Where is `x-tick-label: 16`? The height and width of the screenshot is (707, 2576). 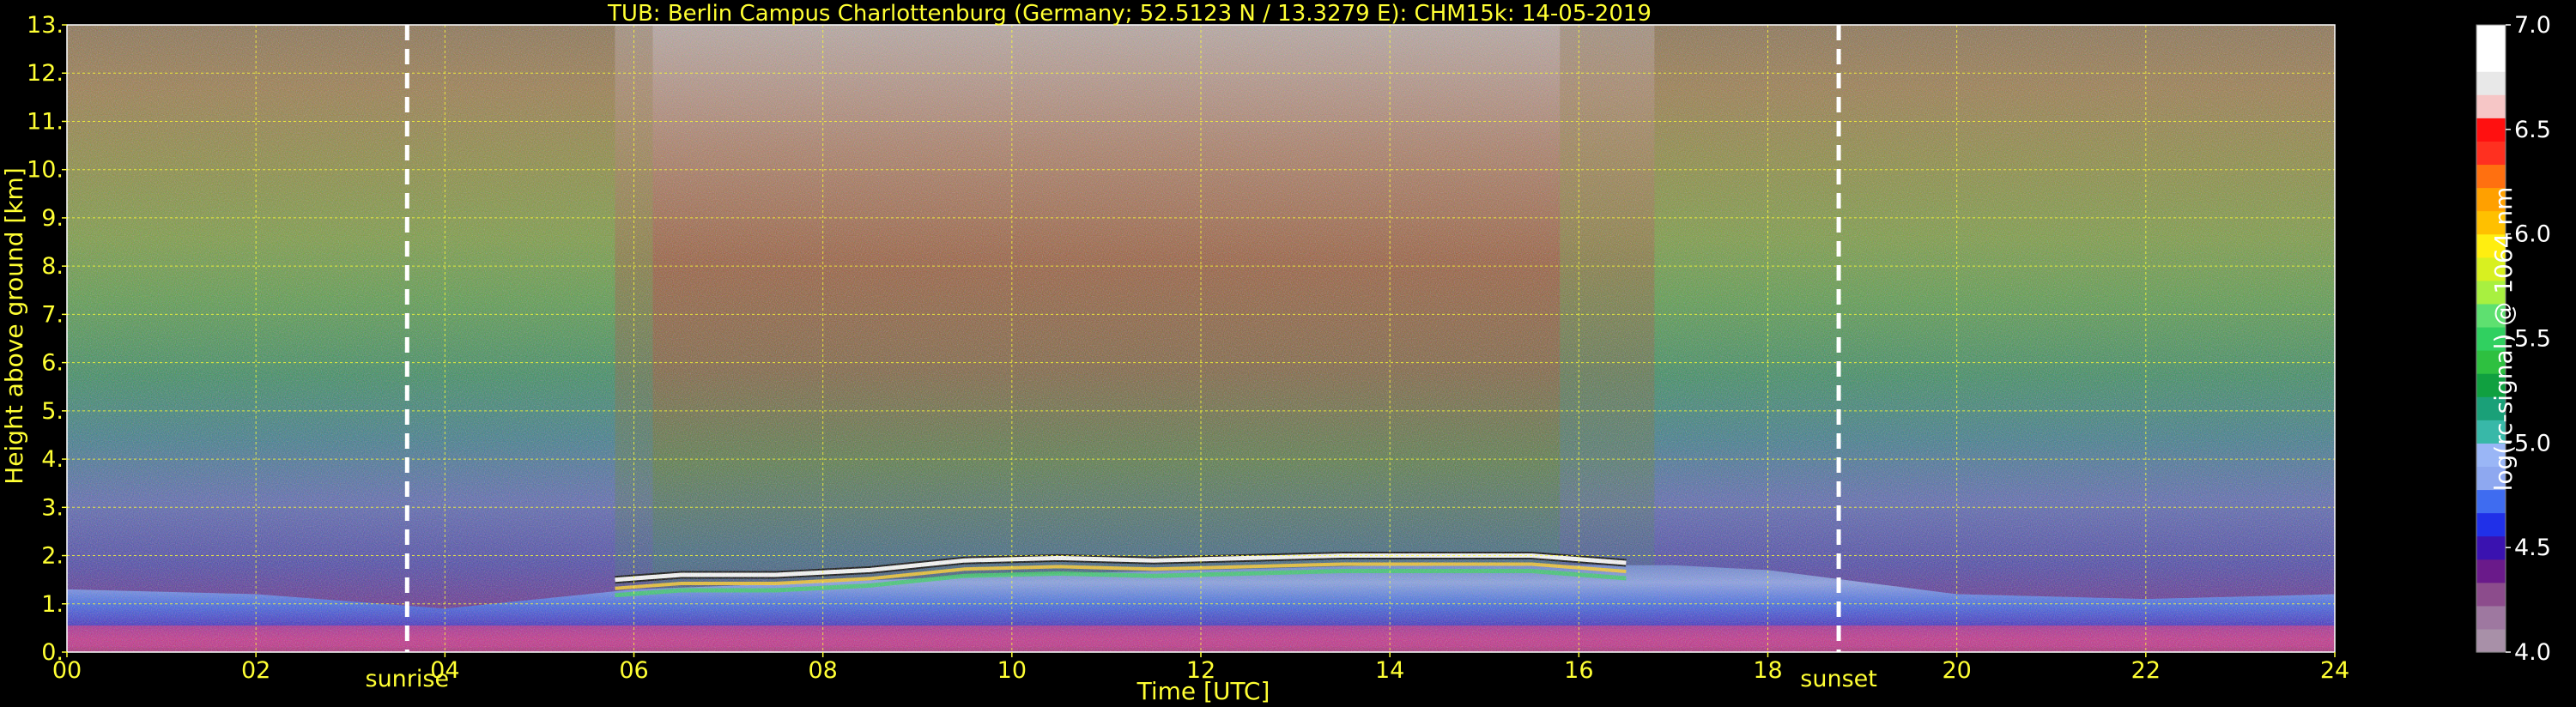 x-tick-label: 16 is located at coordinates (1578, 670).